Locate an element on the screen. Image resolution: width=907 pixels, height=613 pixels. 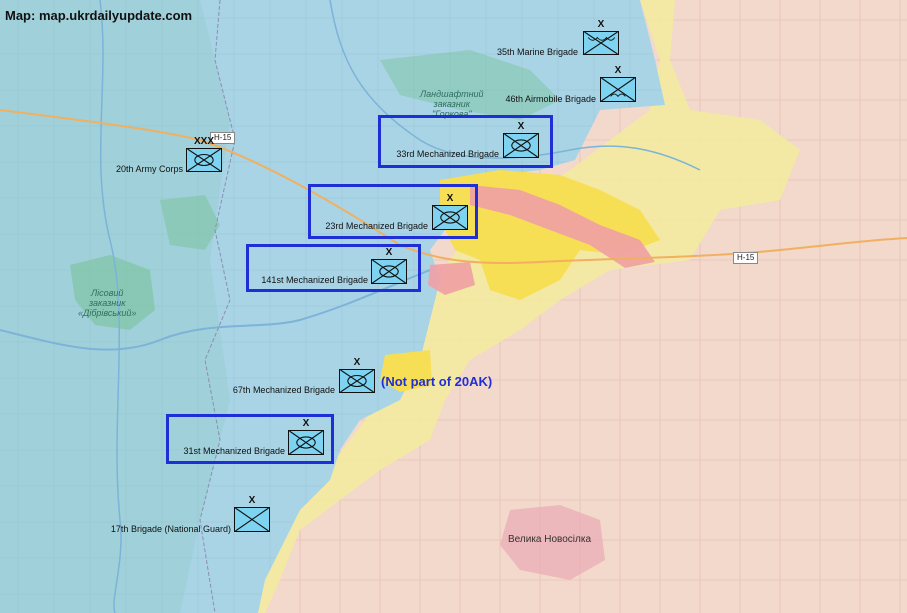
unit-symbol-20th-corps is located at coordinates (204, 160).